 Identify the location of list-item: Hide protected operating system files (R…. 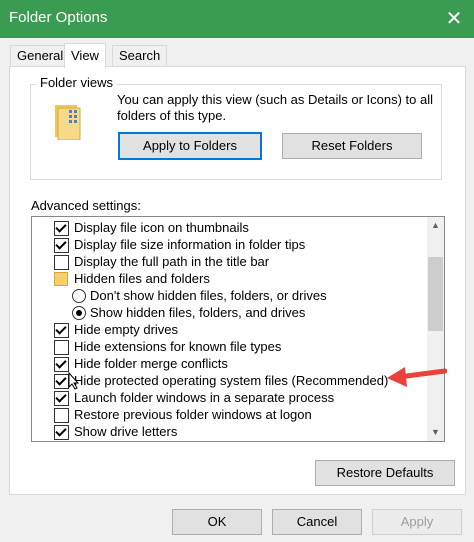
(229, 380).